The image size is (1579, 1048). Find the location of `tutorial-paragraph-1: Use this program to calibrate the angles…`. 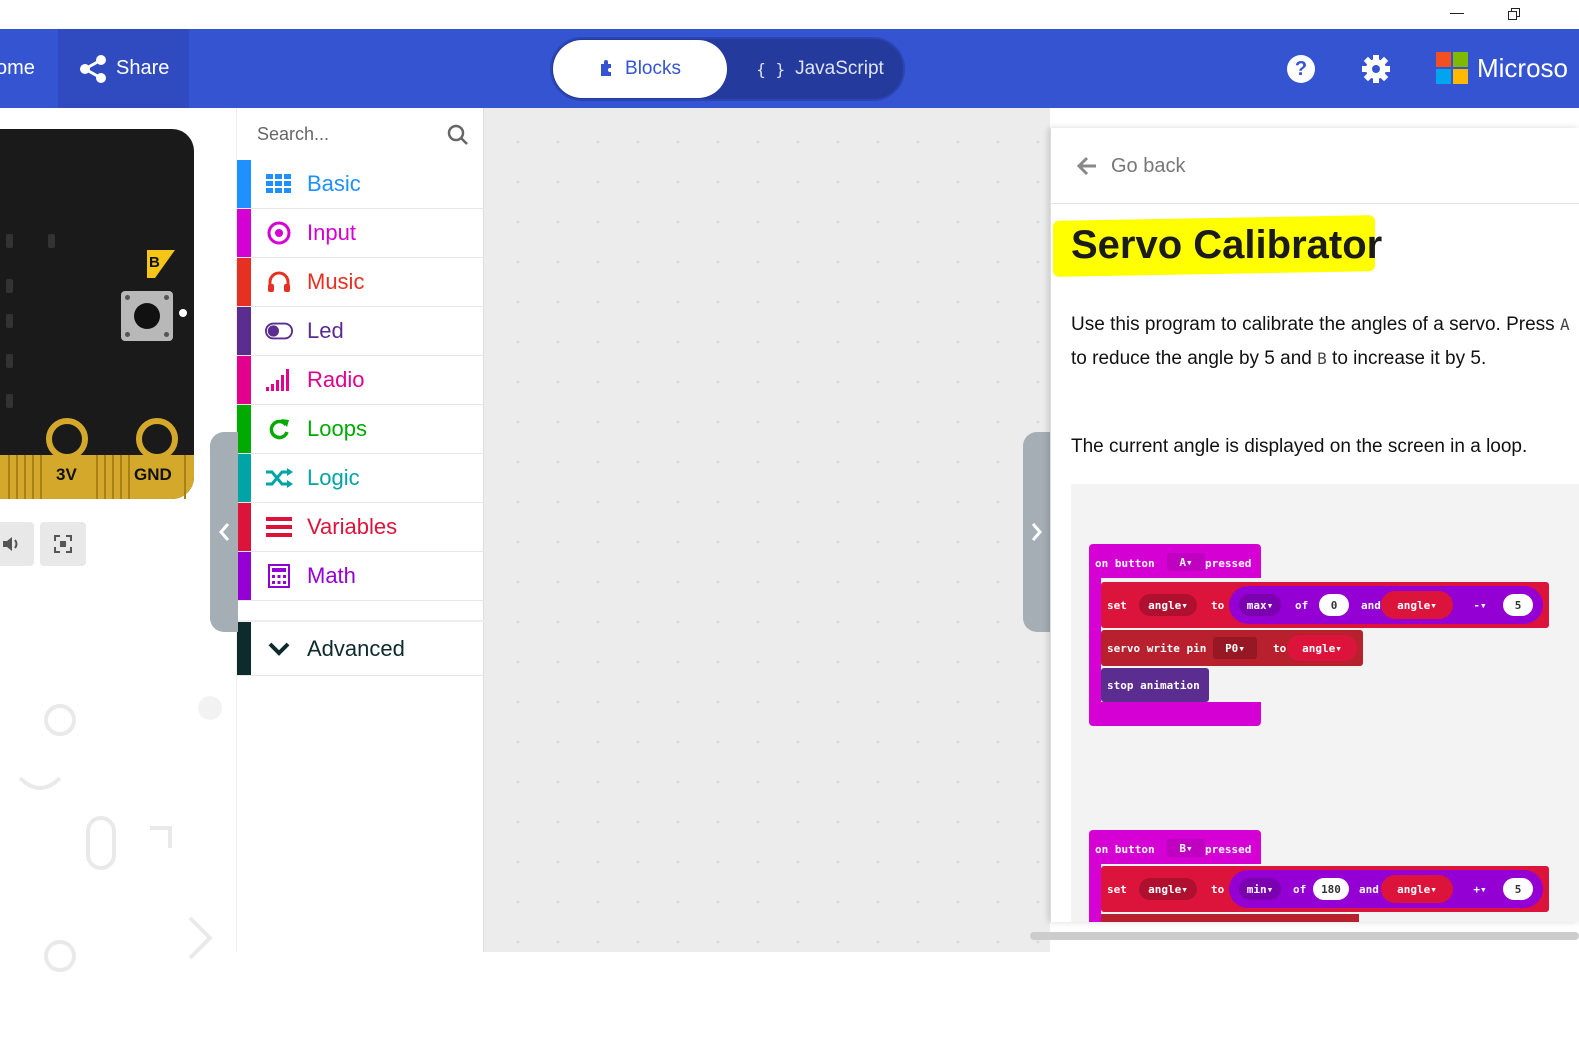

tutorial-paragraph-1: Use this program to calibrate the angles… is located at coordinates (1321, 342).